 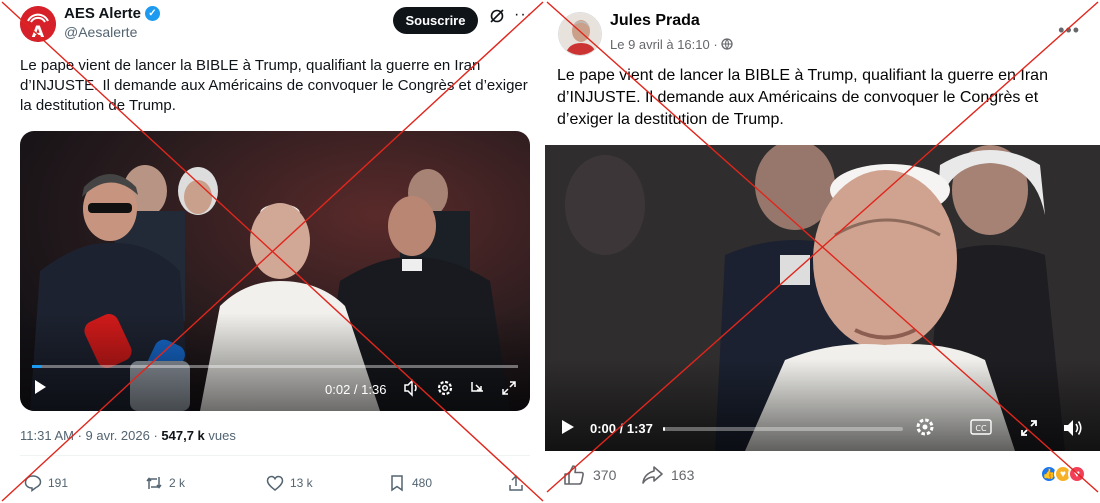 I want to click on verified-badge-icon: ✓, so click(x=152, y=13).